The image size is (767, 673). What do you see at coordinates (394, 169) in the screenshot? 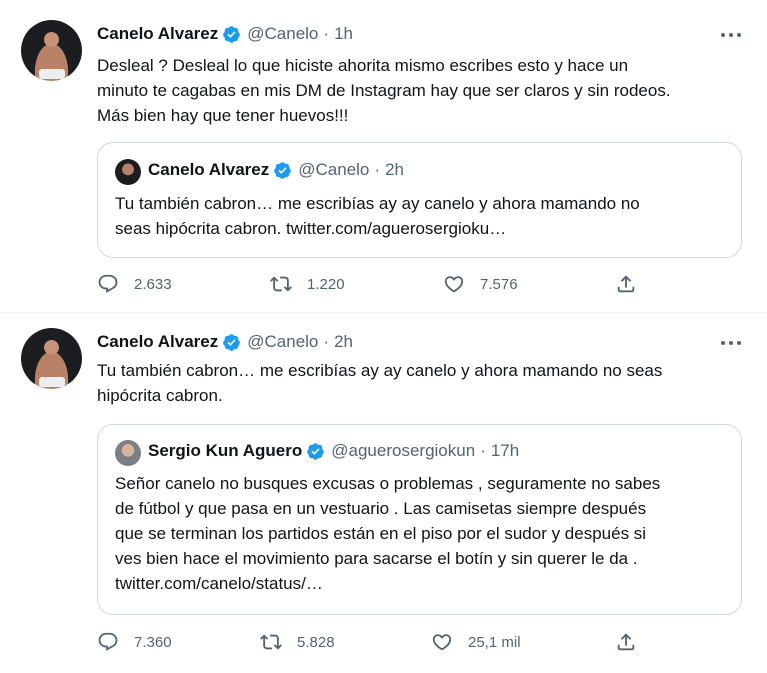
I see `quoted-timestamp: 2h` at bounding box center [394, 169].